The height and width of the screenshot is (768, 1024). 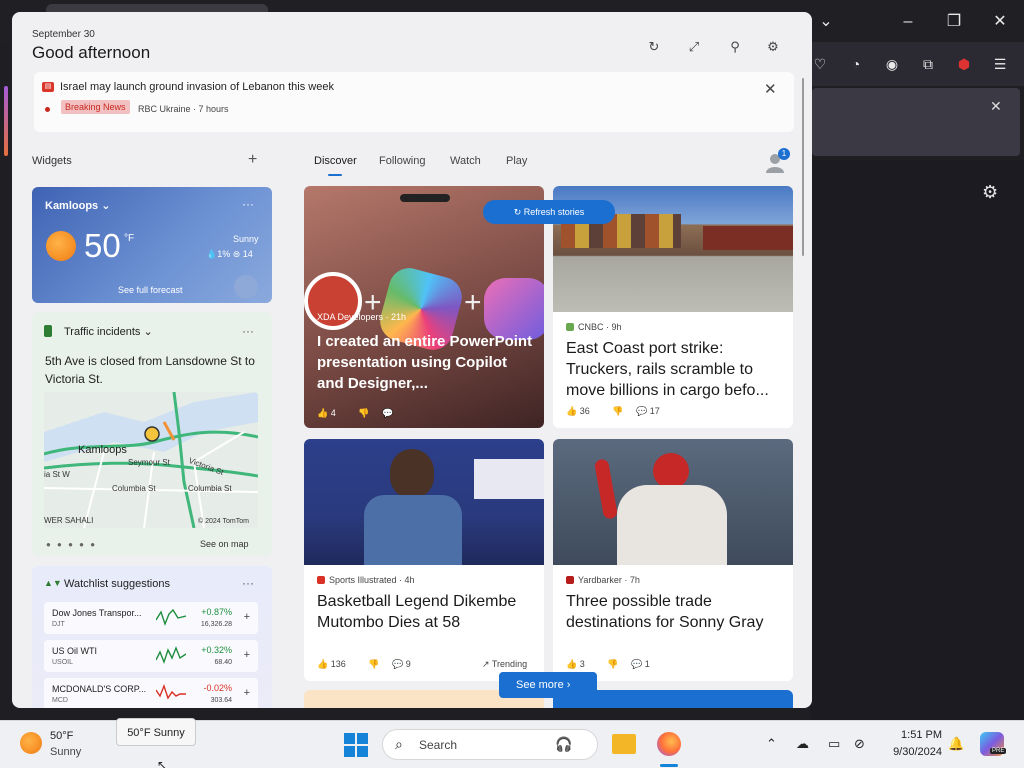 I want to click on weather-temp: 50, so click(x=102, y=245).